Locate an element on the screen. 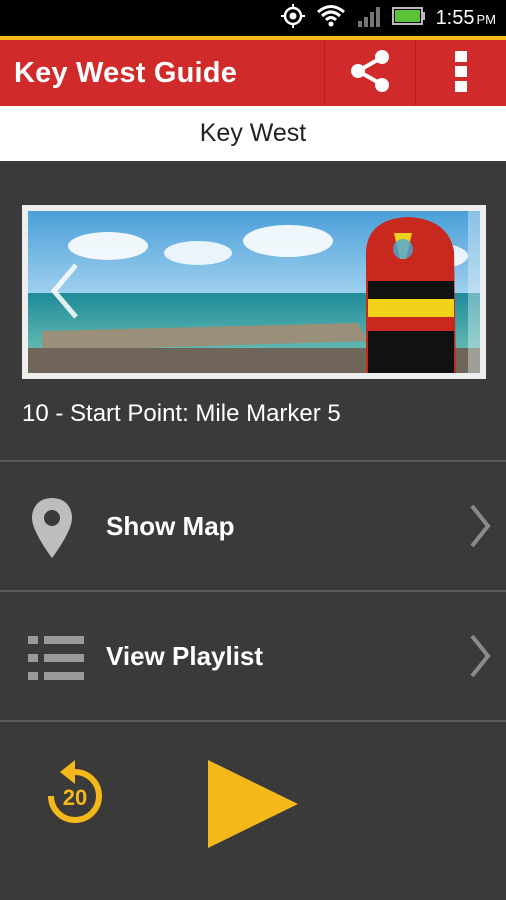  wifi-icon is located at coordinates (331, 18).